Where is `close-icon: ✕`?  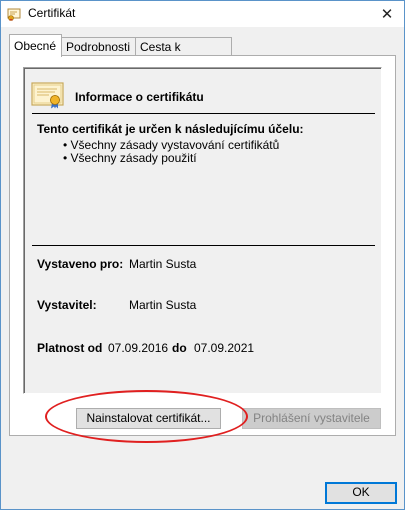
close-icon: ✕ is located at coordinates (387, 14).